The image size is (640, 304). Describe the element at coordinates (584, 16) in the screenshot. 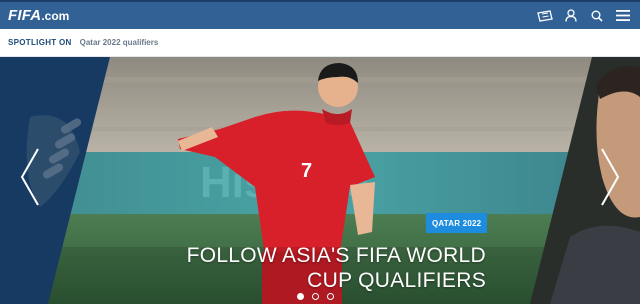

I see `header-actions` at that location.